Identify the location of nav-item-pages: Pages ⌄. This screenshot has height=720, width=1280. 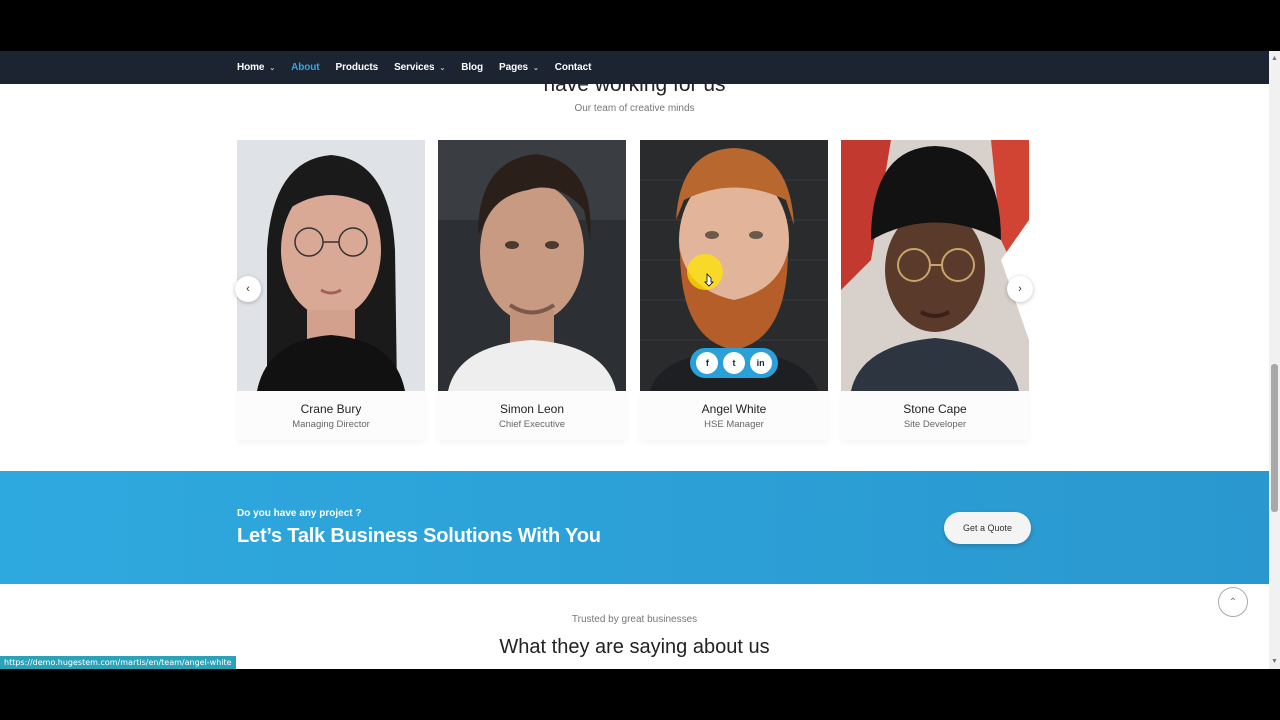
(519, 67).